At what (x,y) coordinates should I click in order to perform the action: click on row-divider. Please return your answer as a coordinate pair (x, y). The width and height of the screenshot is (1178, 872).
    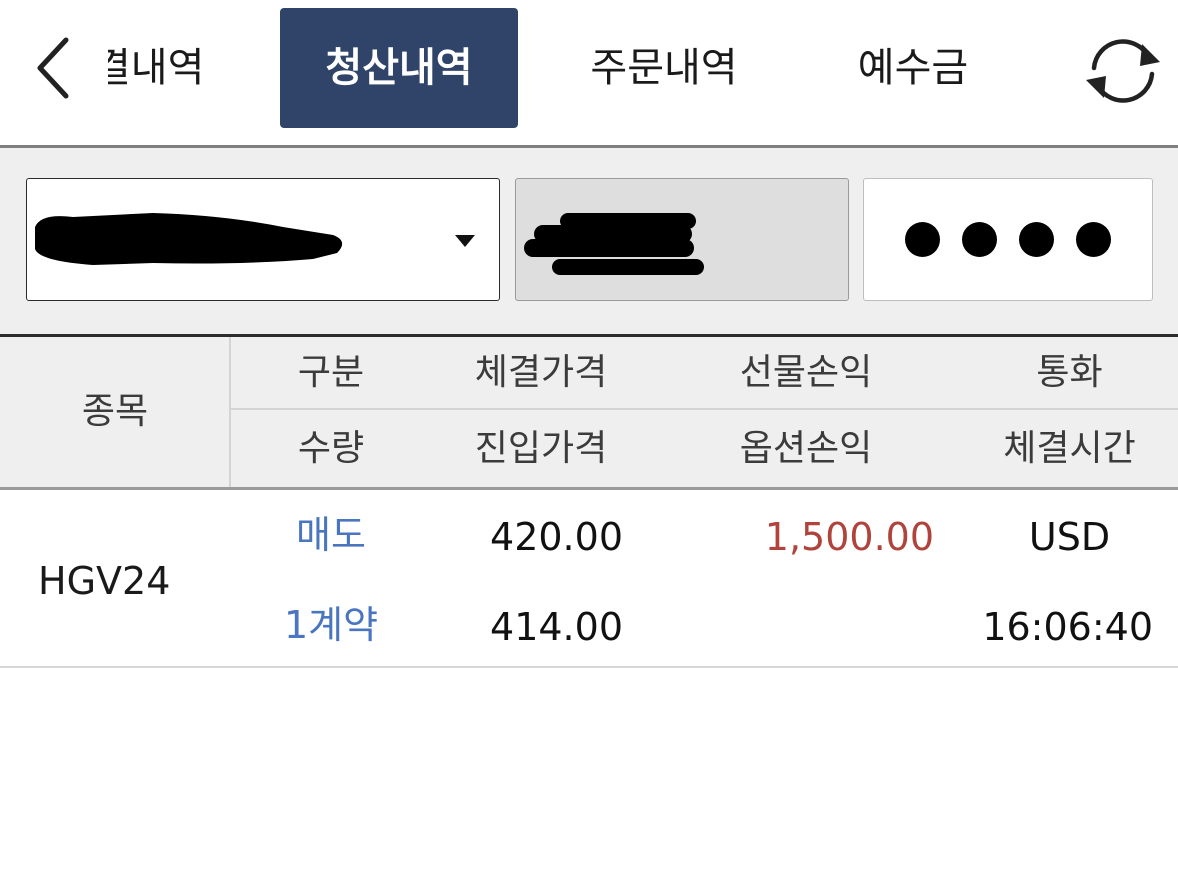
    Looking at the image, I should click on (704, 409).